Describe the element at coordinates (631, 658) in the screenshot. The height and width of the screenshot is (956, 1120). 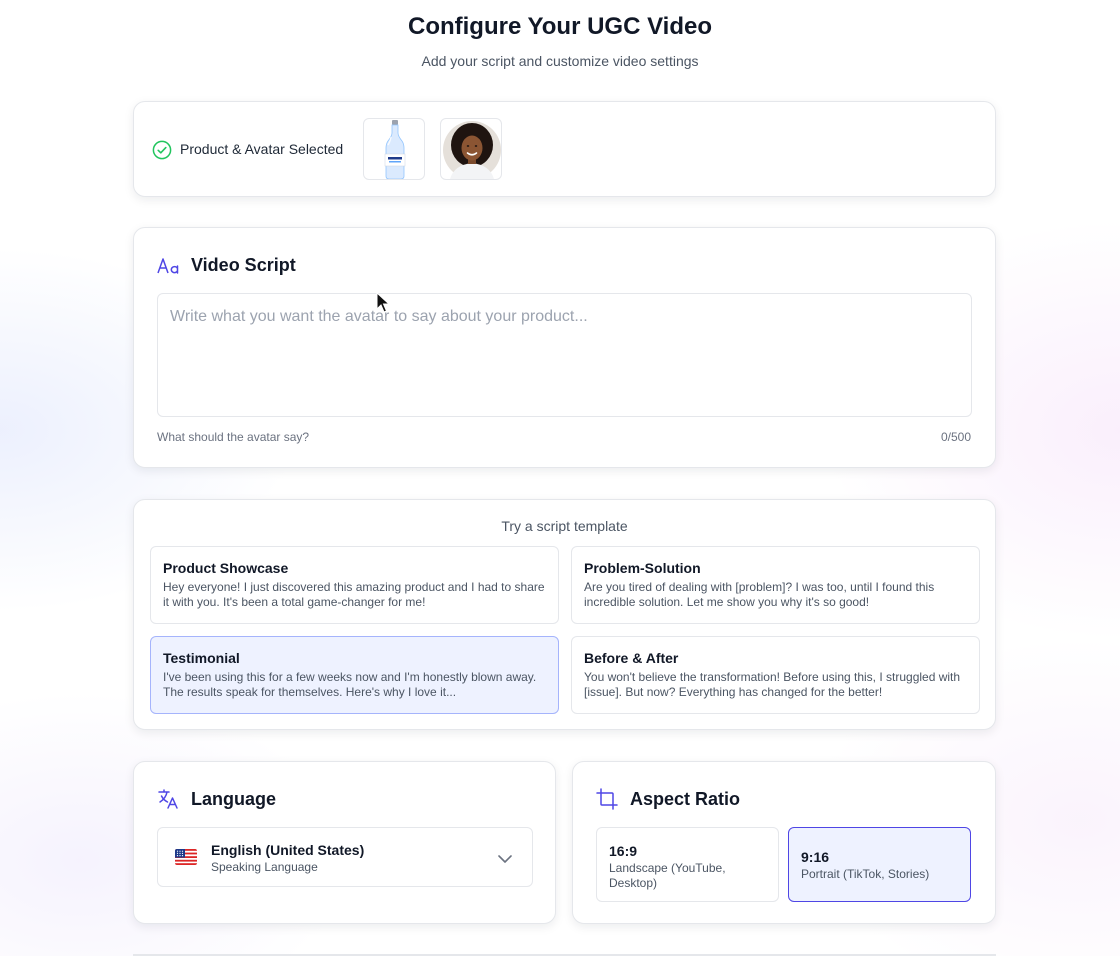
I see `template-name: Before & After` at that location.